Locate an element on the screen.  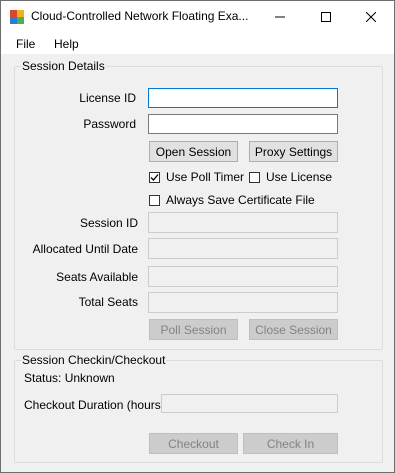
checkout-duration-input is located at coordinates (249, 403).